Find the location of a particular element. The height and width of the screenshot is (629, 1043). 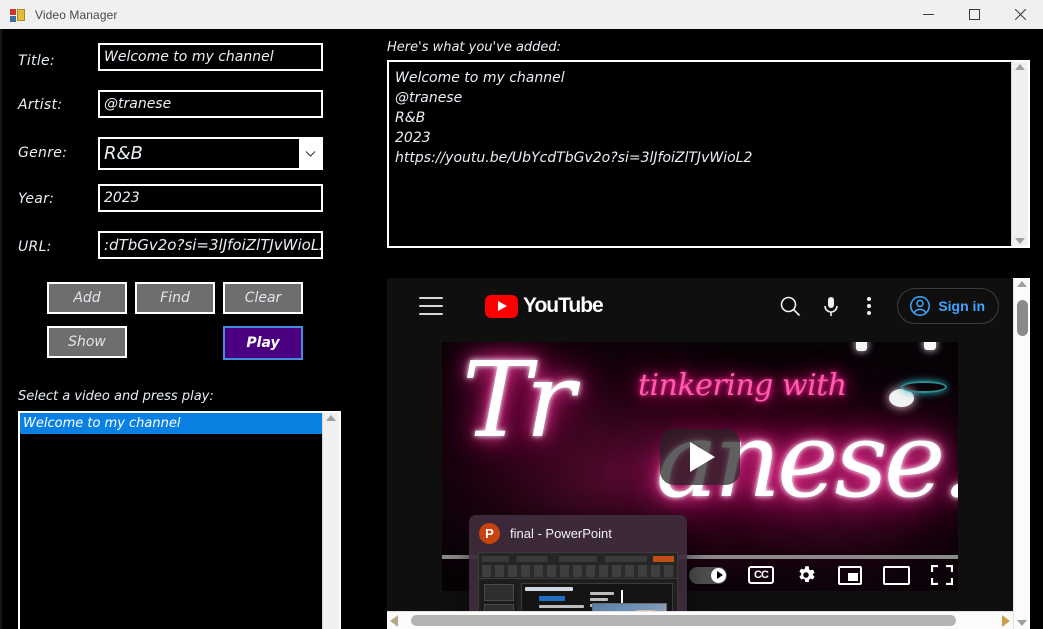

big-play-button is located at coordinates (700, 456).